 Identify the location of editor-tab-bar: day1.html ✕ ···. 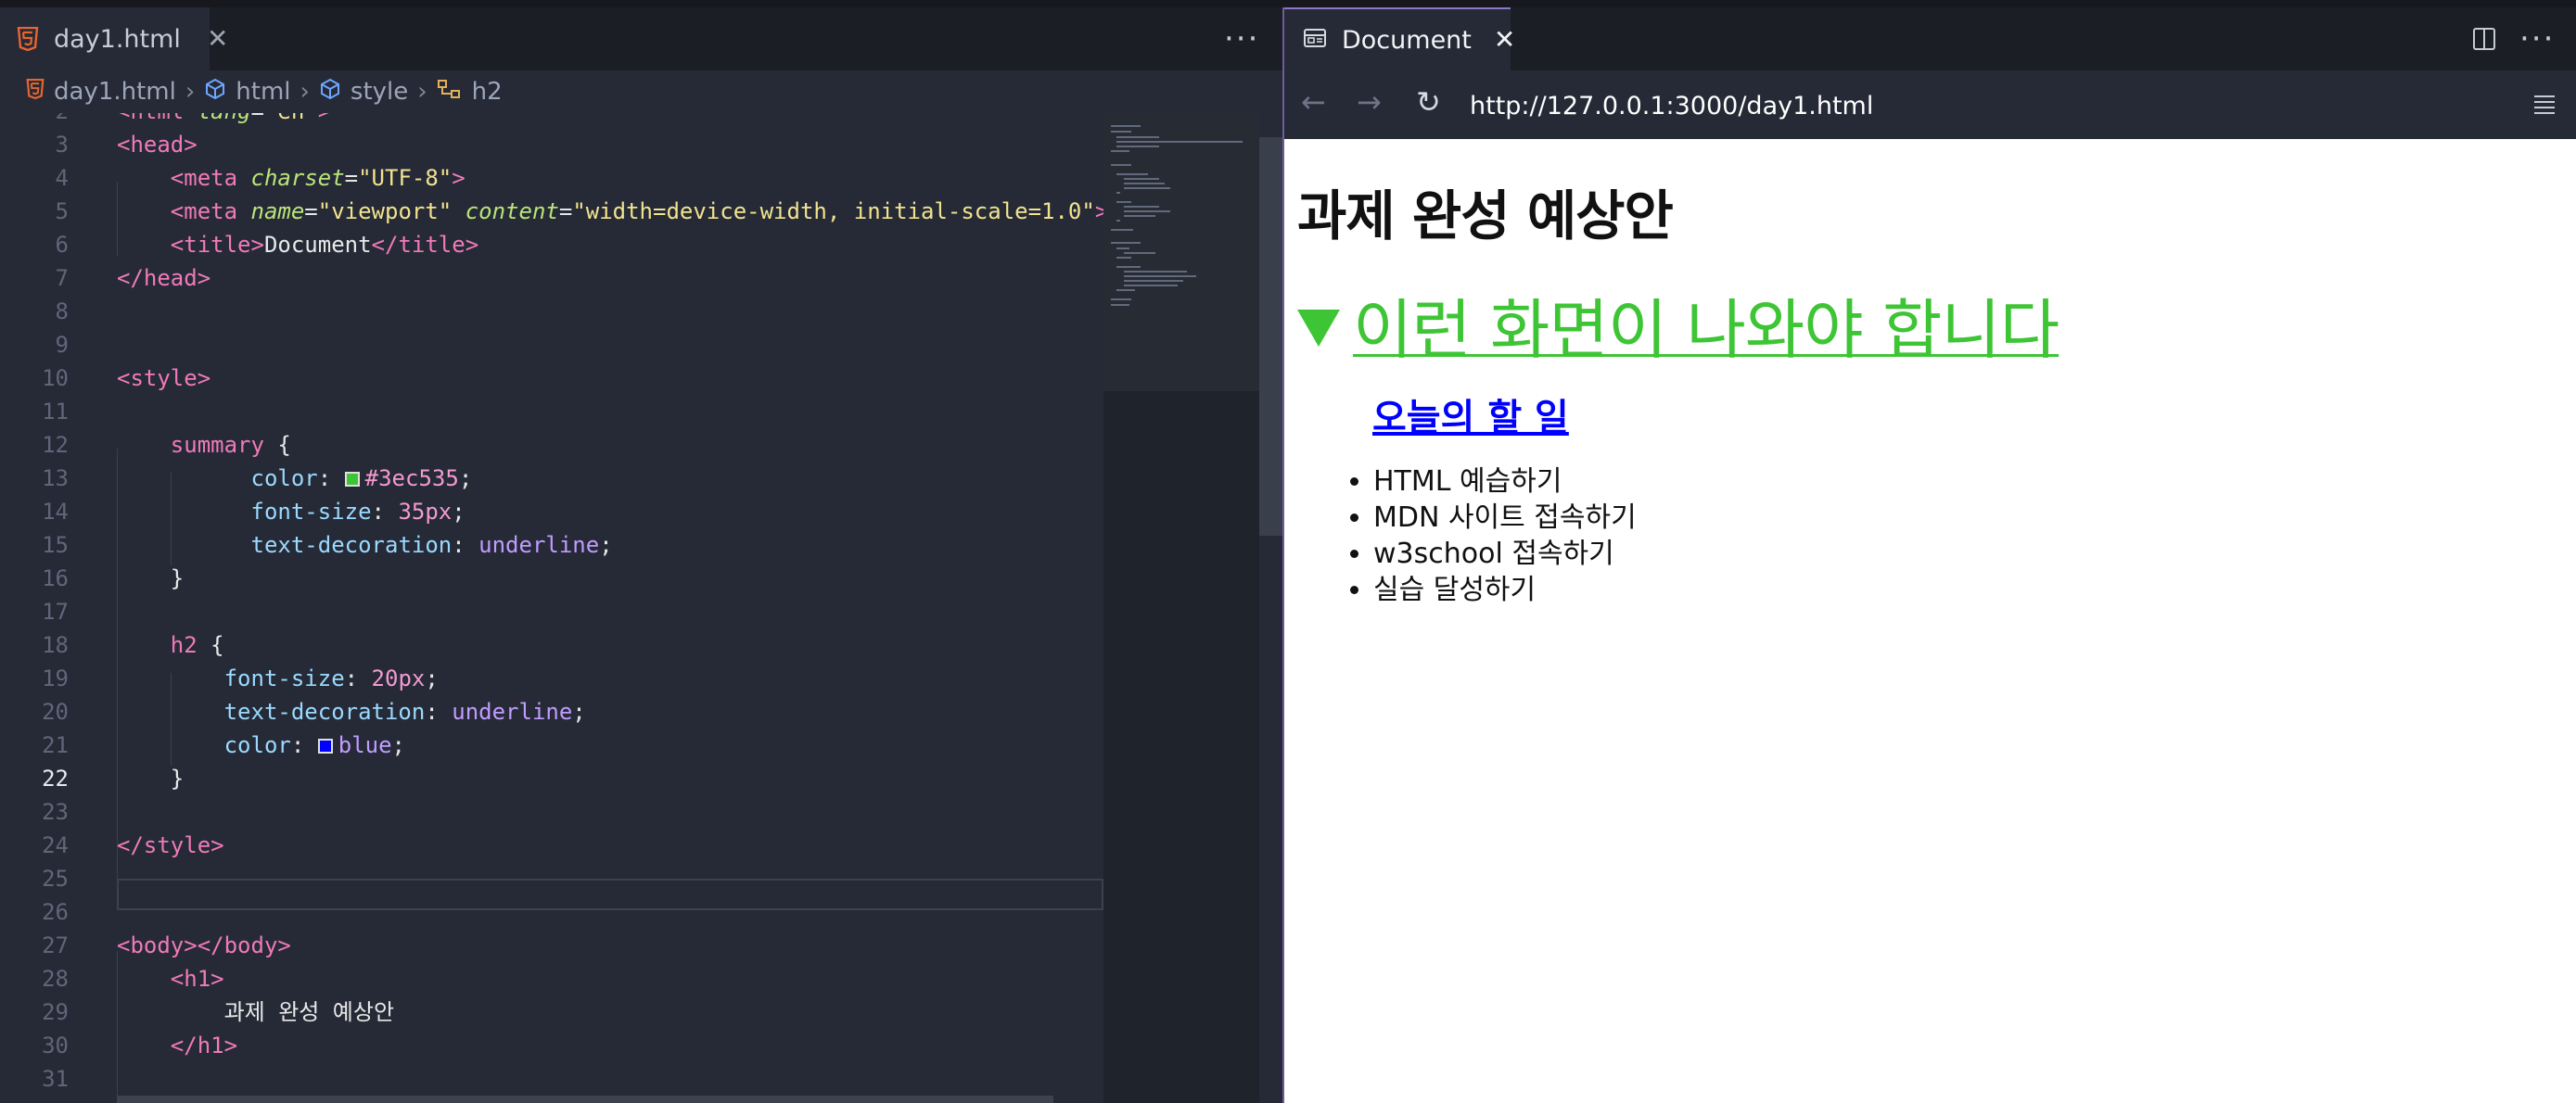
(641, 38).